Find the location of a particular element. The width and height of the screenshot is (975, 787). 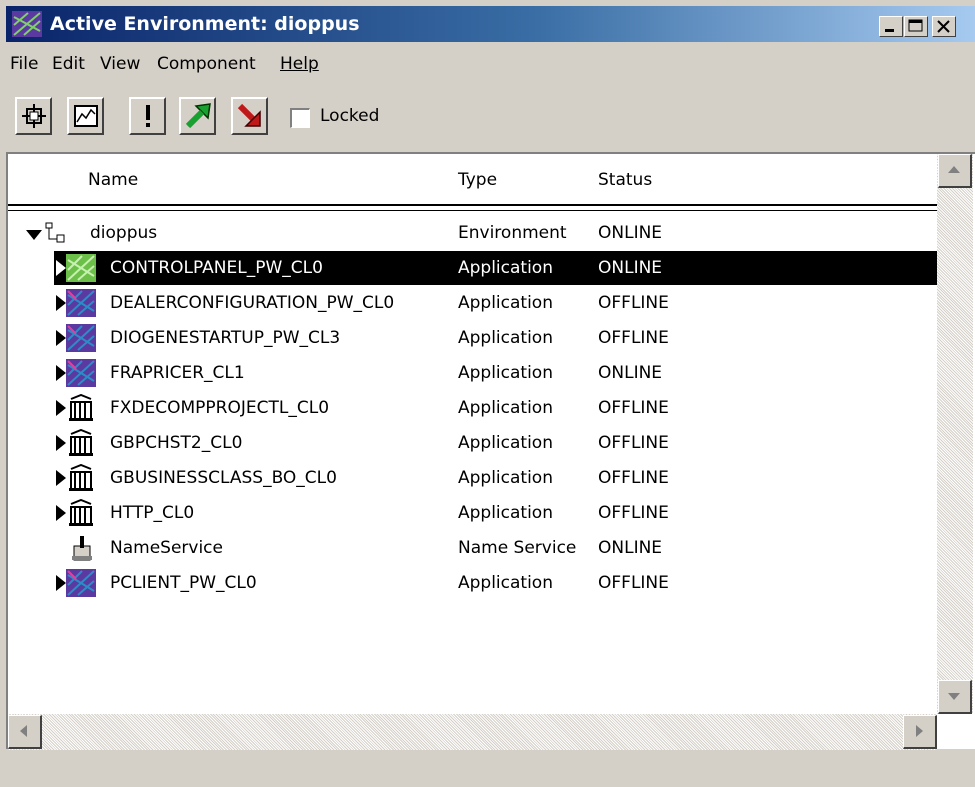

row-name: dioppus is located at coordinates (124, 233).